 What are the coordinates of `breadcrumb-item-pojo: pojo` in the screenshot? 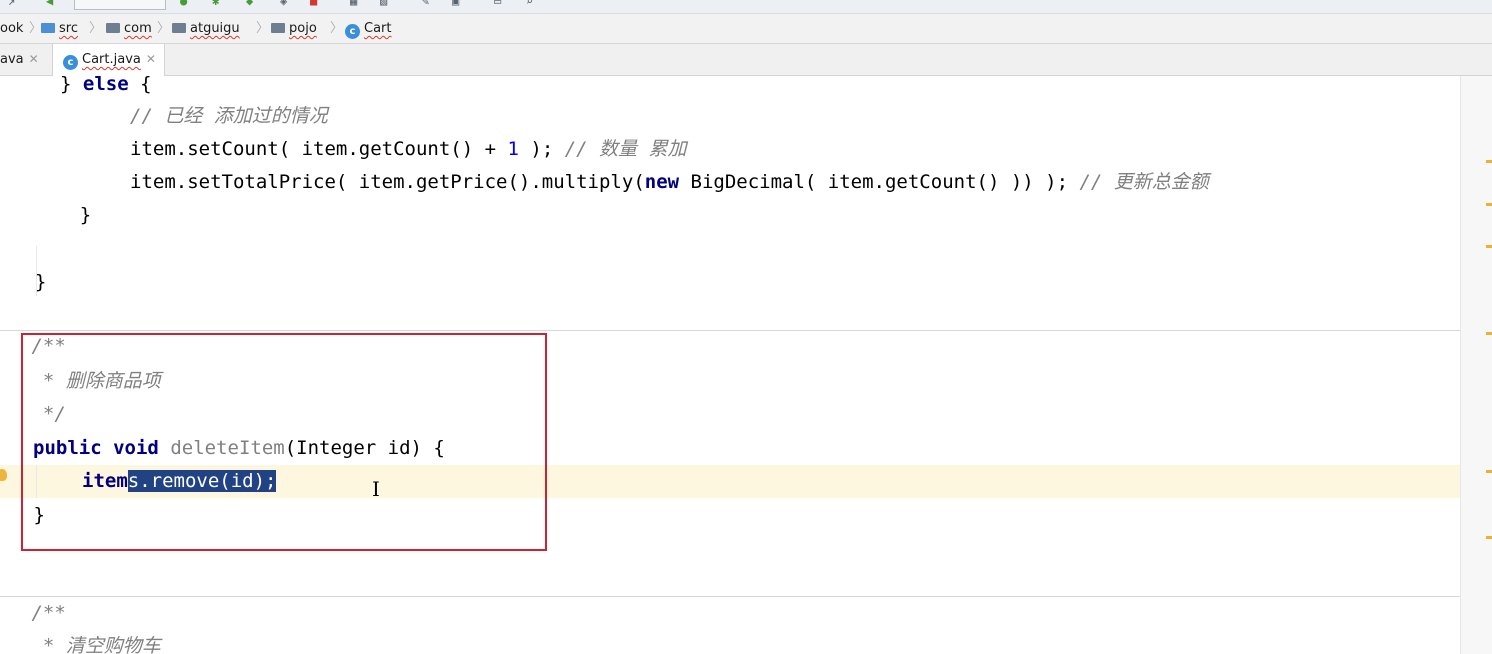 It's located at (294, 29).